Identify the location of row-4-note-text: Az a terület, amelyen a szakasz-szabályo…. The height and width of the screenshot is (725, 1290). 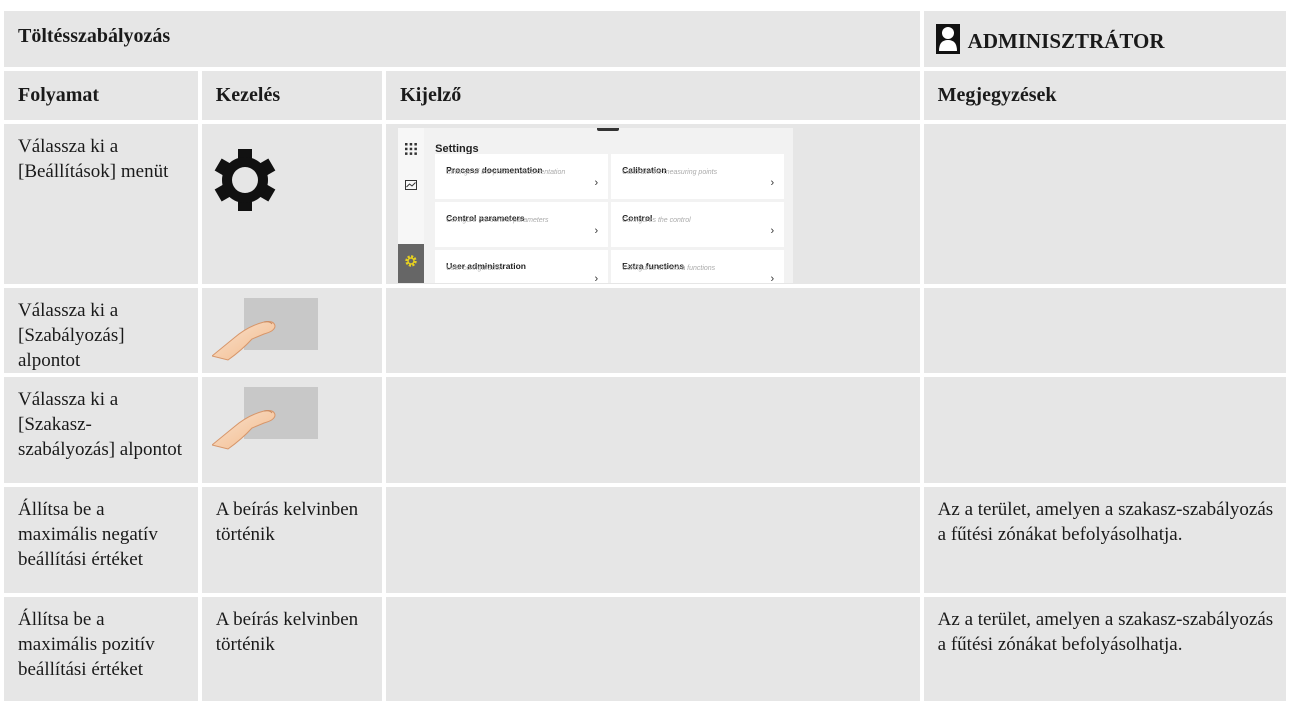
(1105, 522).